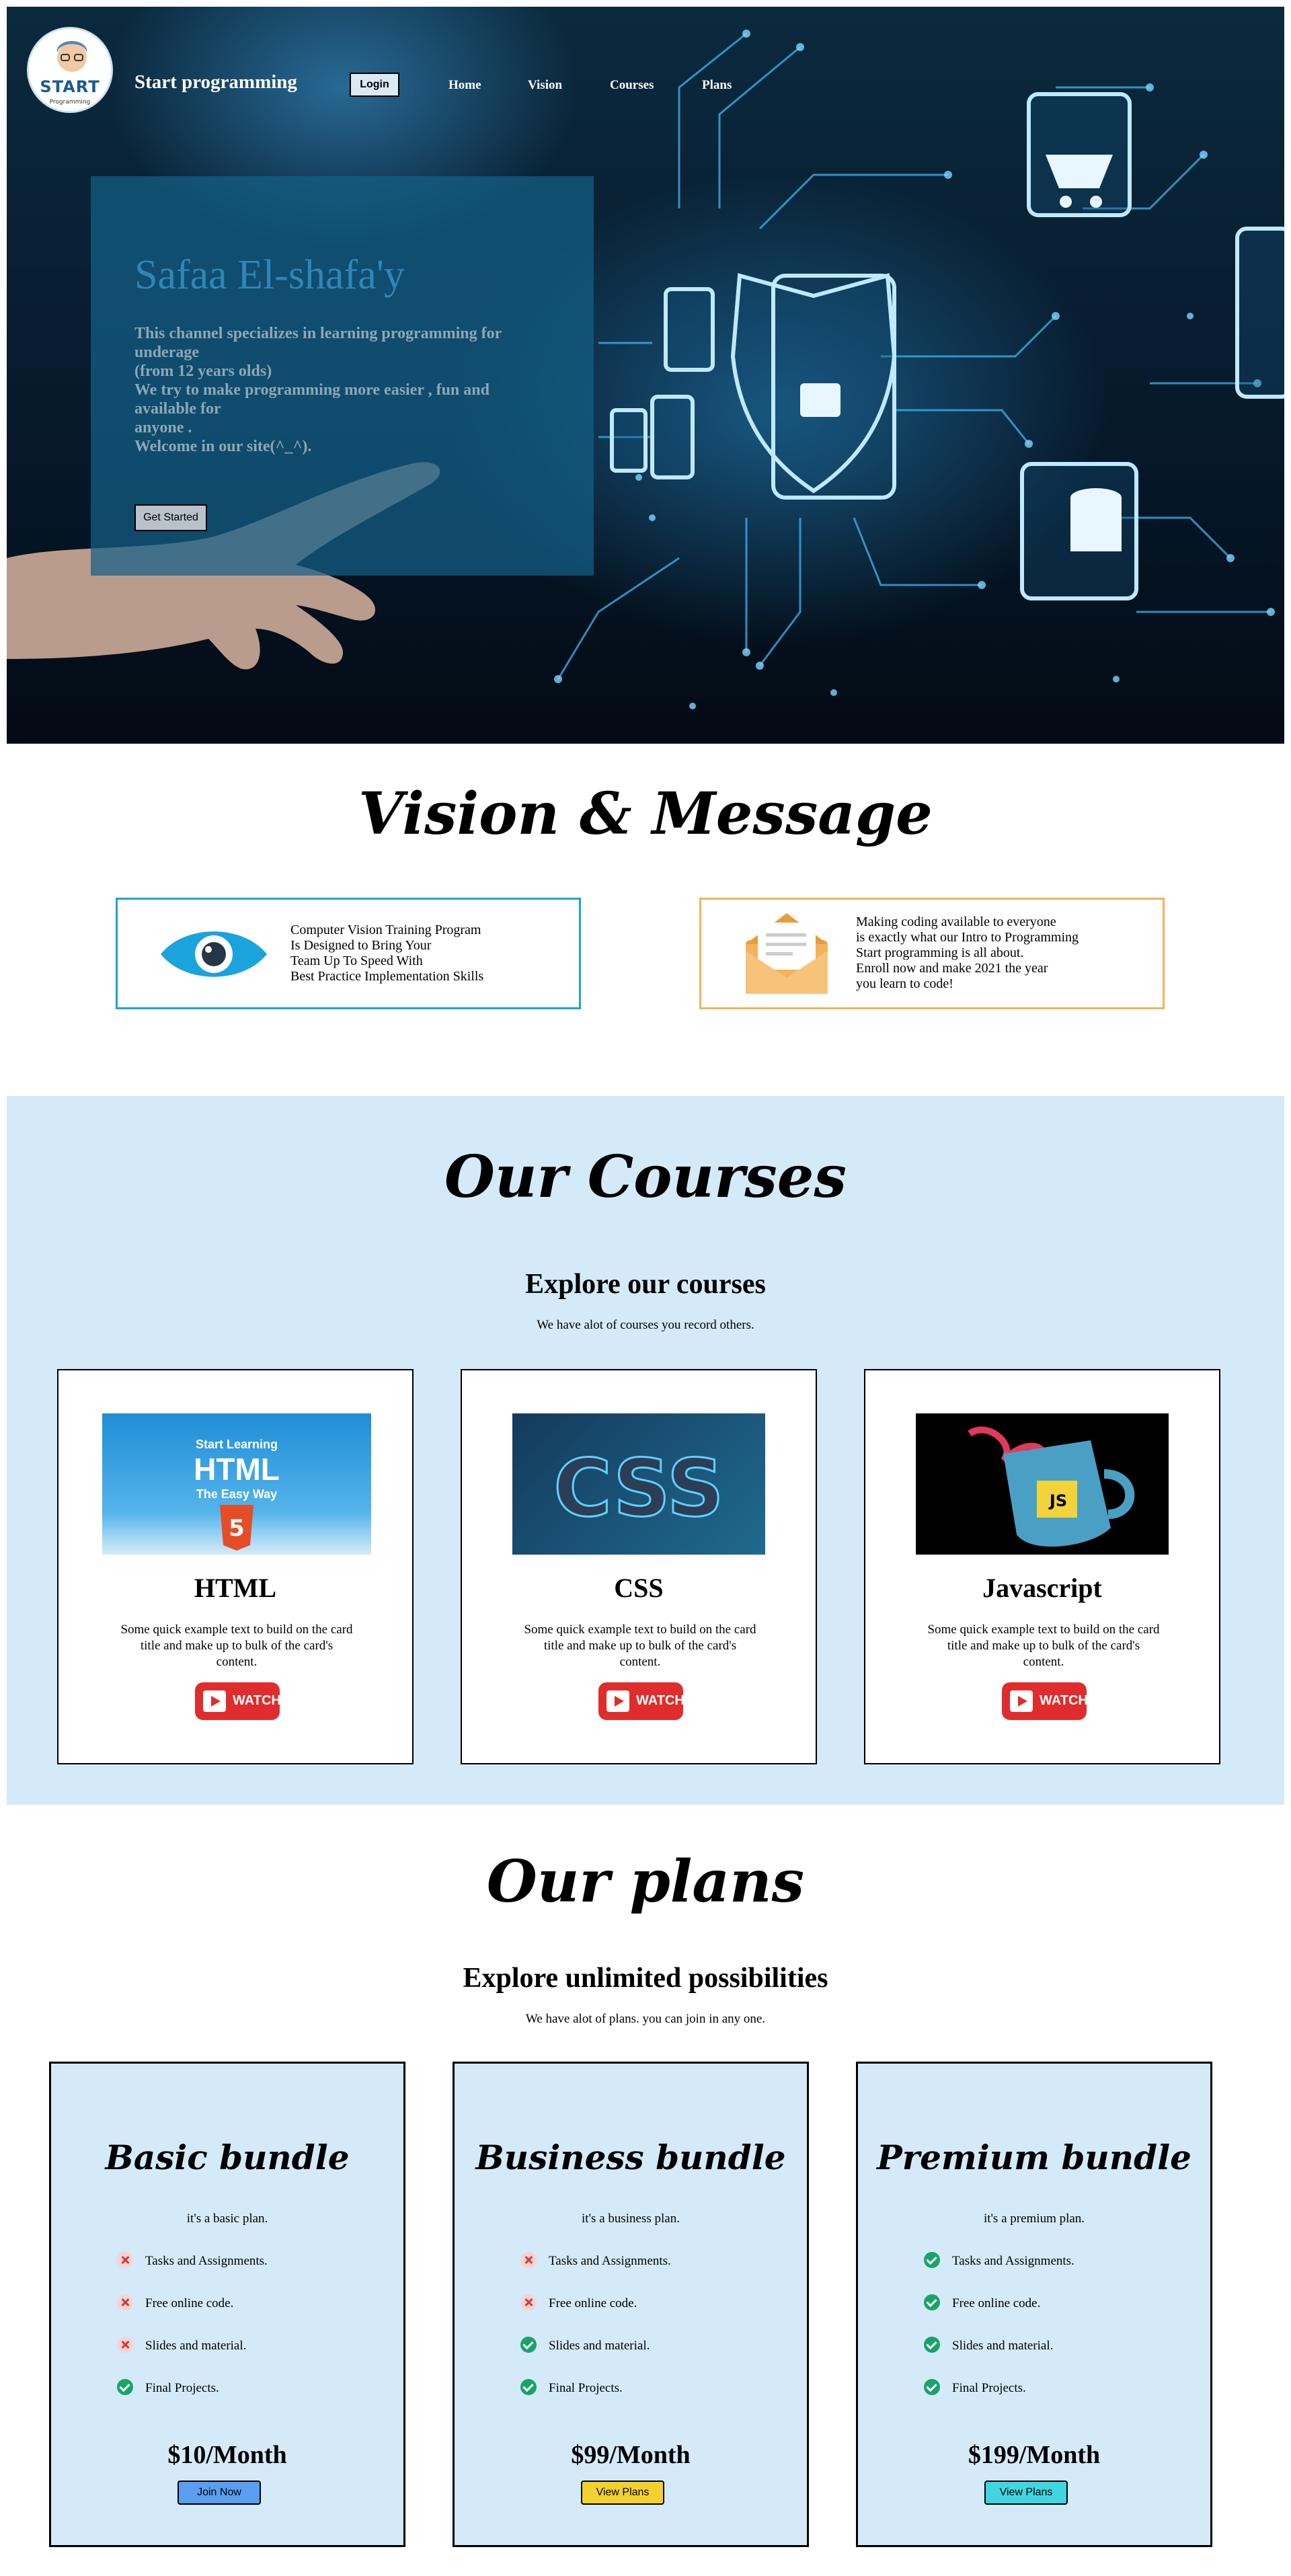  Describe the element at coordinates (545, 86) in the screenshot. I see `nav-vision: Vision` at that location.